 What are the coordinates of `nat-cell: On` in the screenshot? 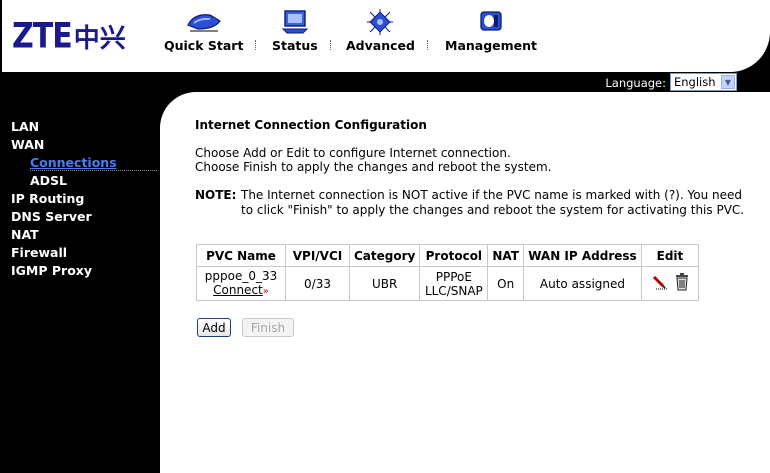 It's located at (505, 283).